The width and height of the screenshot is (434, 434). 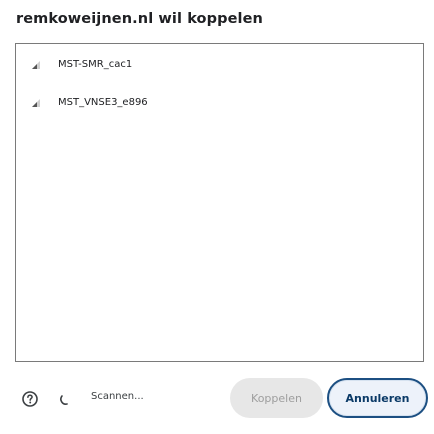 What do you see at coordinates (30, 399) in the screenshot?
I see `help-icon` at bounding box center [30, 399].